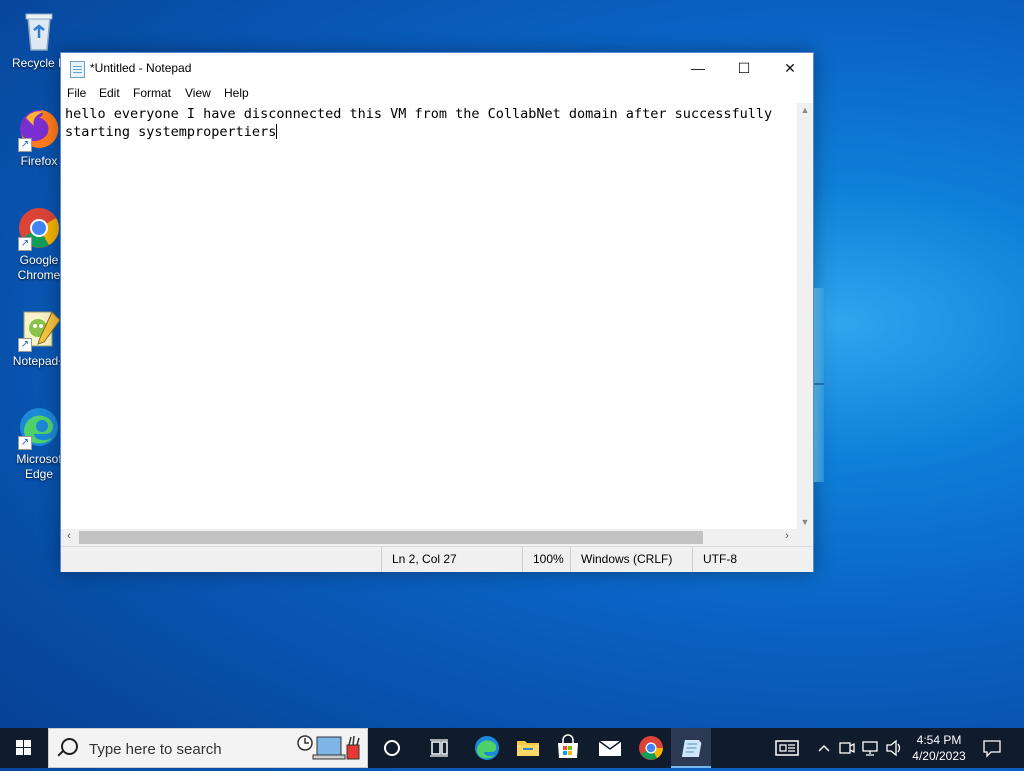  I want to click on folder-icon, so click(528, 748).